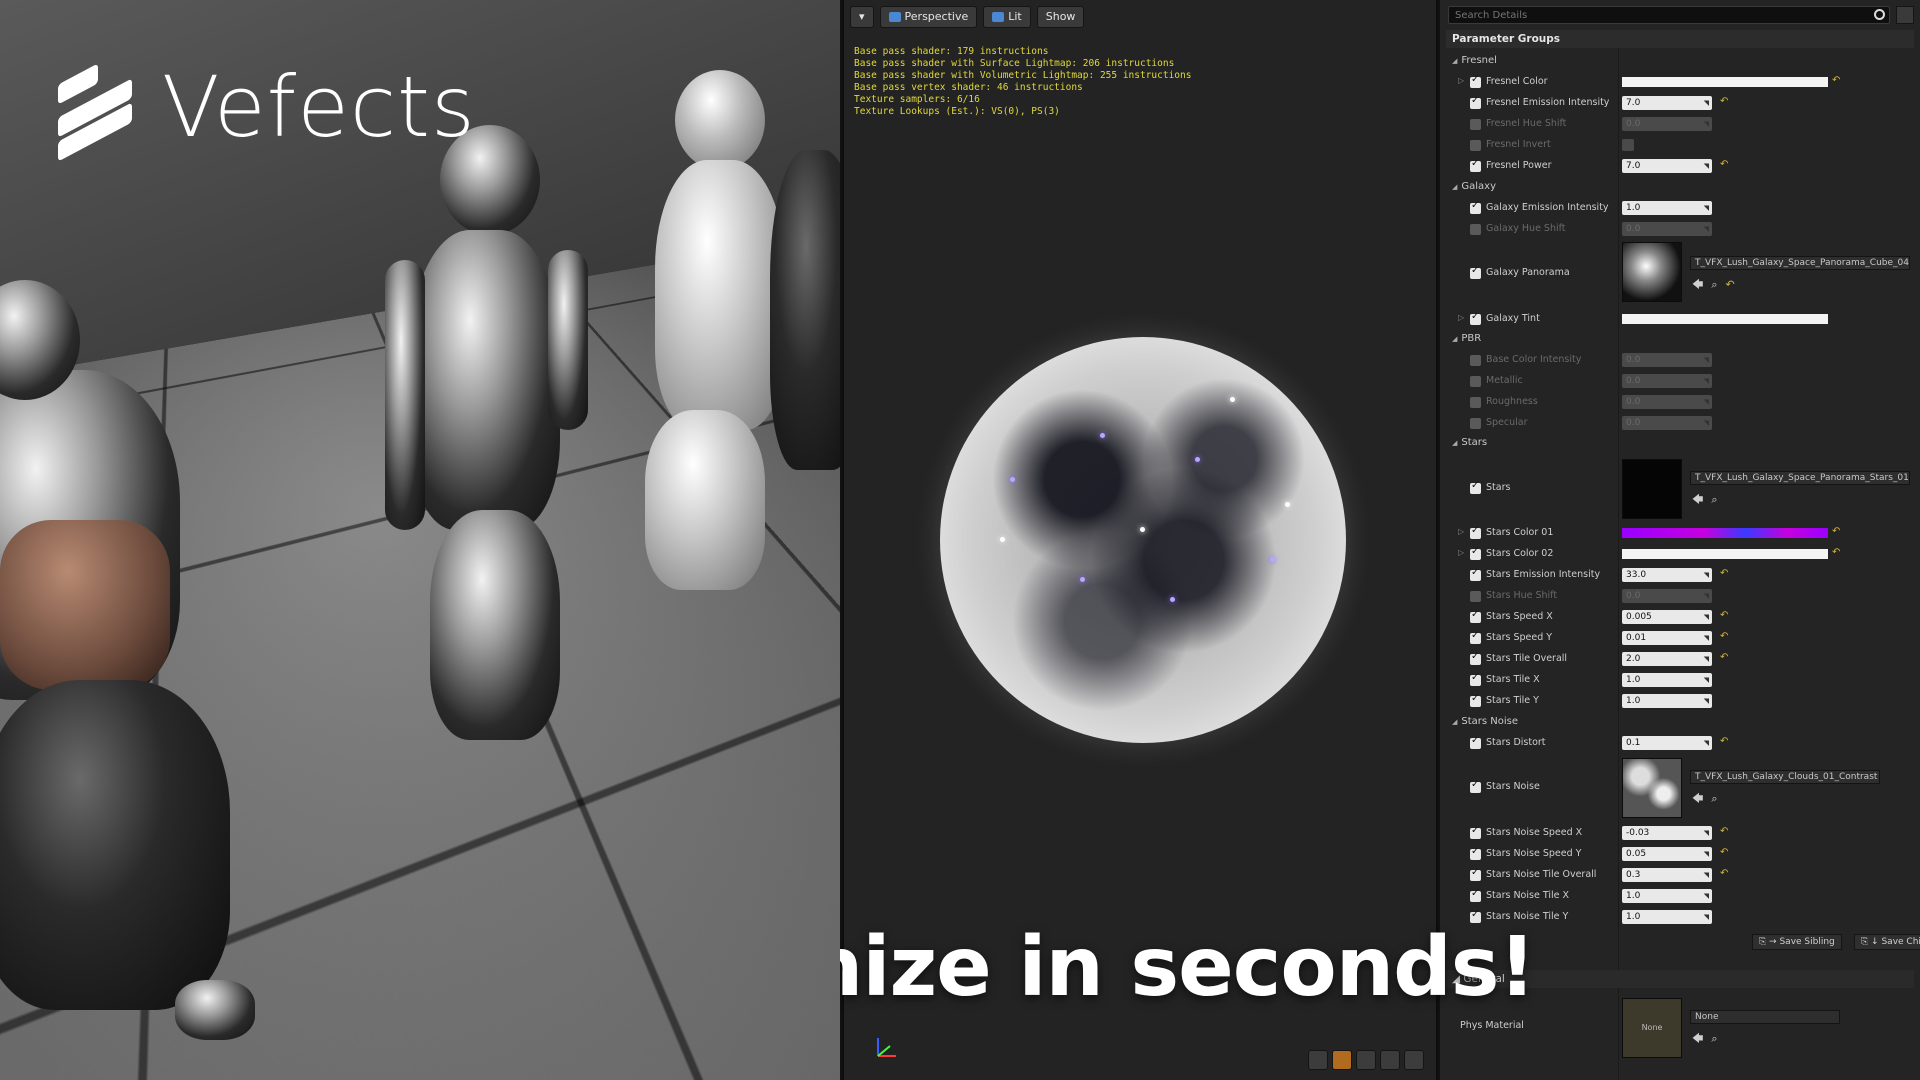  Describe the element at coordinates (1669, 15) in the screenshot. I see `search-input` at that location.